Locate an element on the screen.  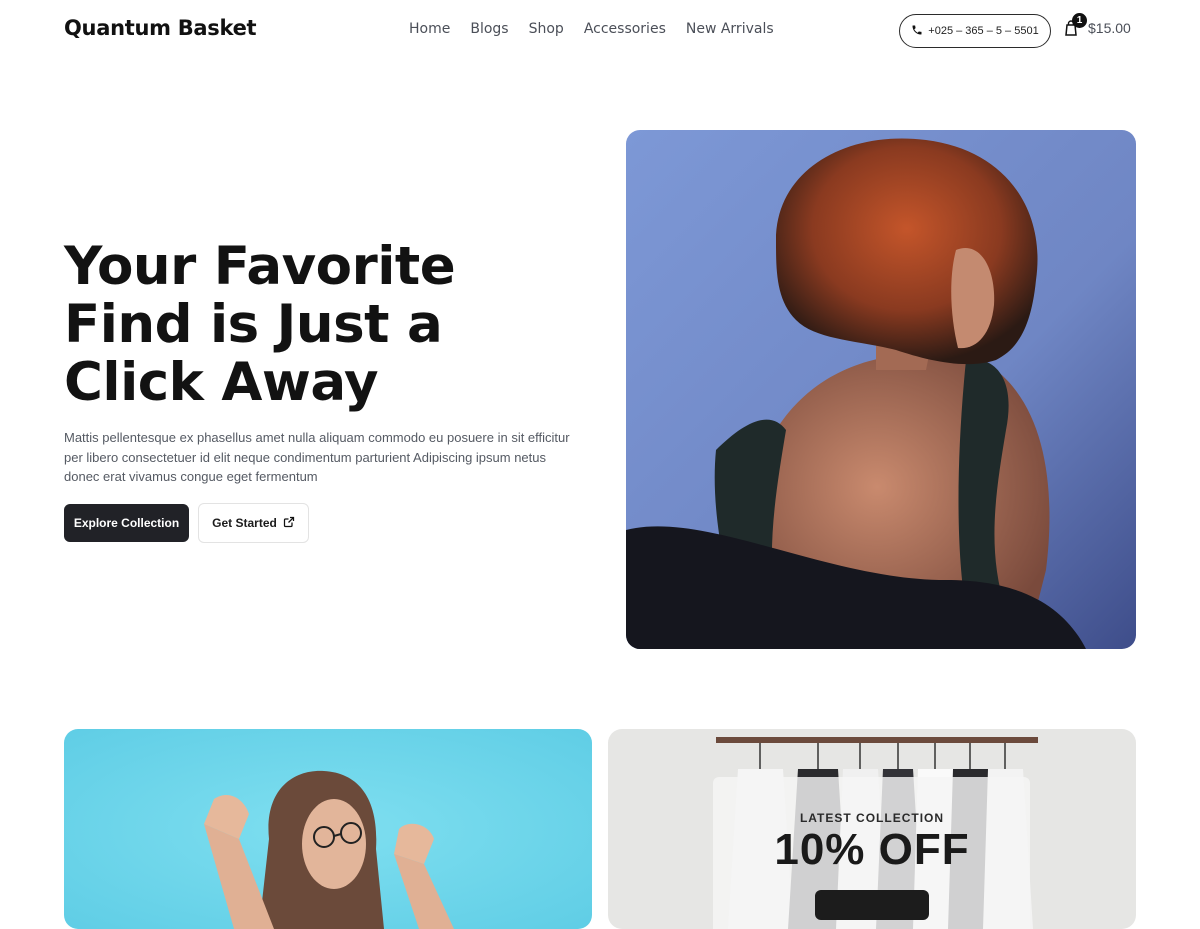
promo-eyebrow: LATEST COLLECTION is located at coordinates (872, 818).